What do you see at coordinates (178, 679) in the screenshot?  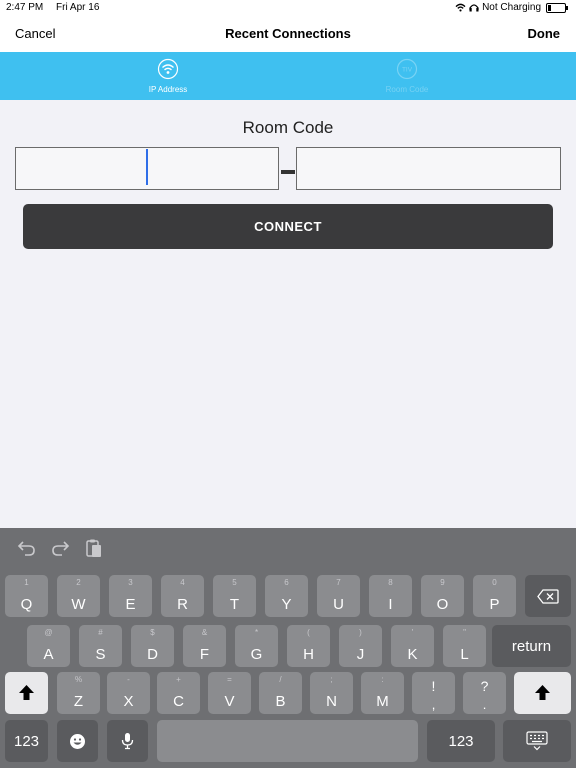 I see `key-c-hint: +` at bounding box center [178, 679].